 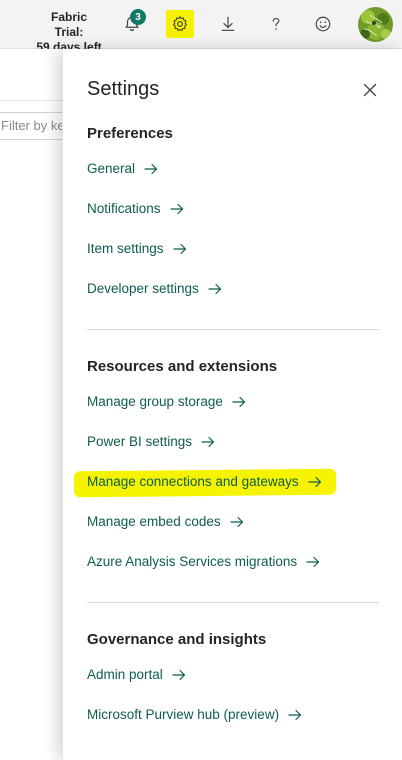 I want to click on link-label: Admin portal, so click(x=125, y=674).